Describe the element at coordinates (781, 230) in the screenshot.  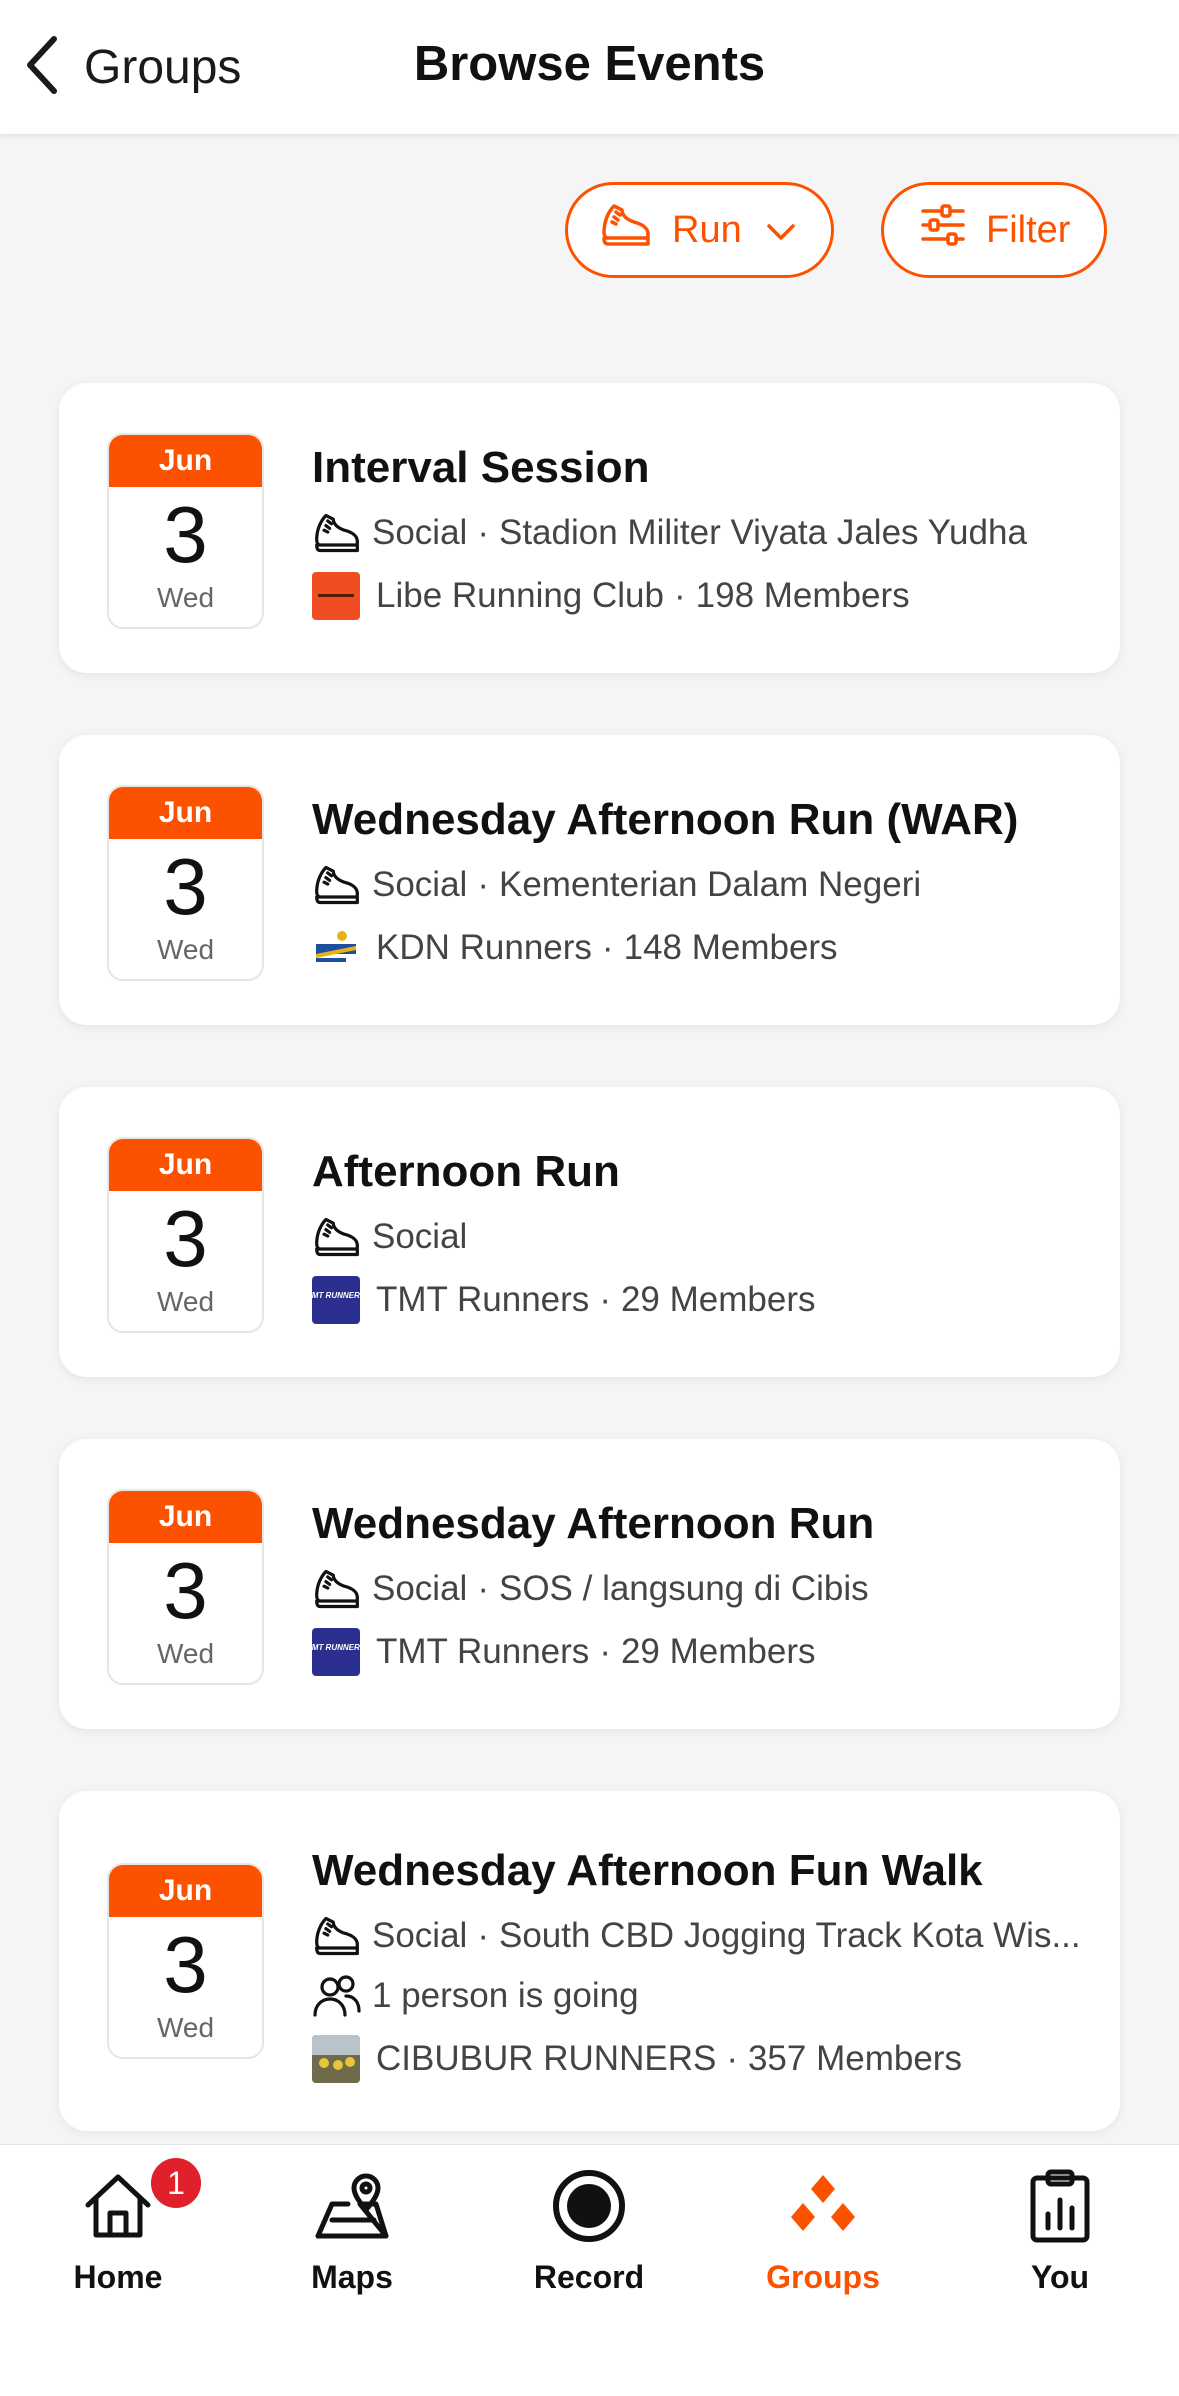
I see `chevron-down-icon` at that location.